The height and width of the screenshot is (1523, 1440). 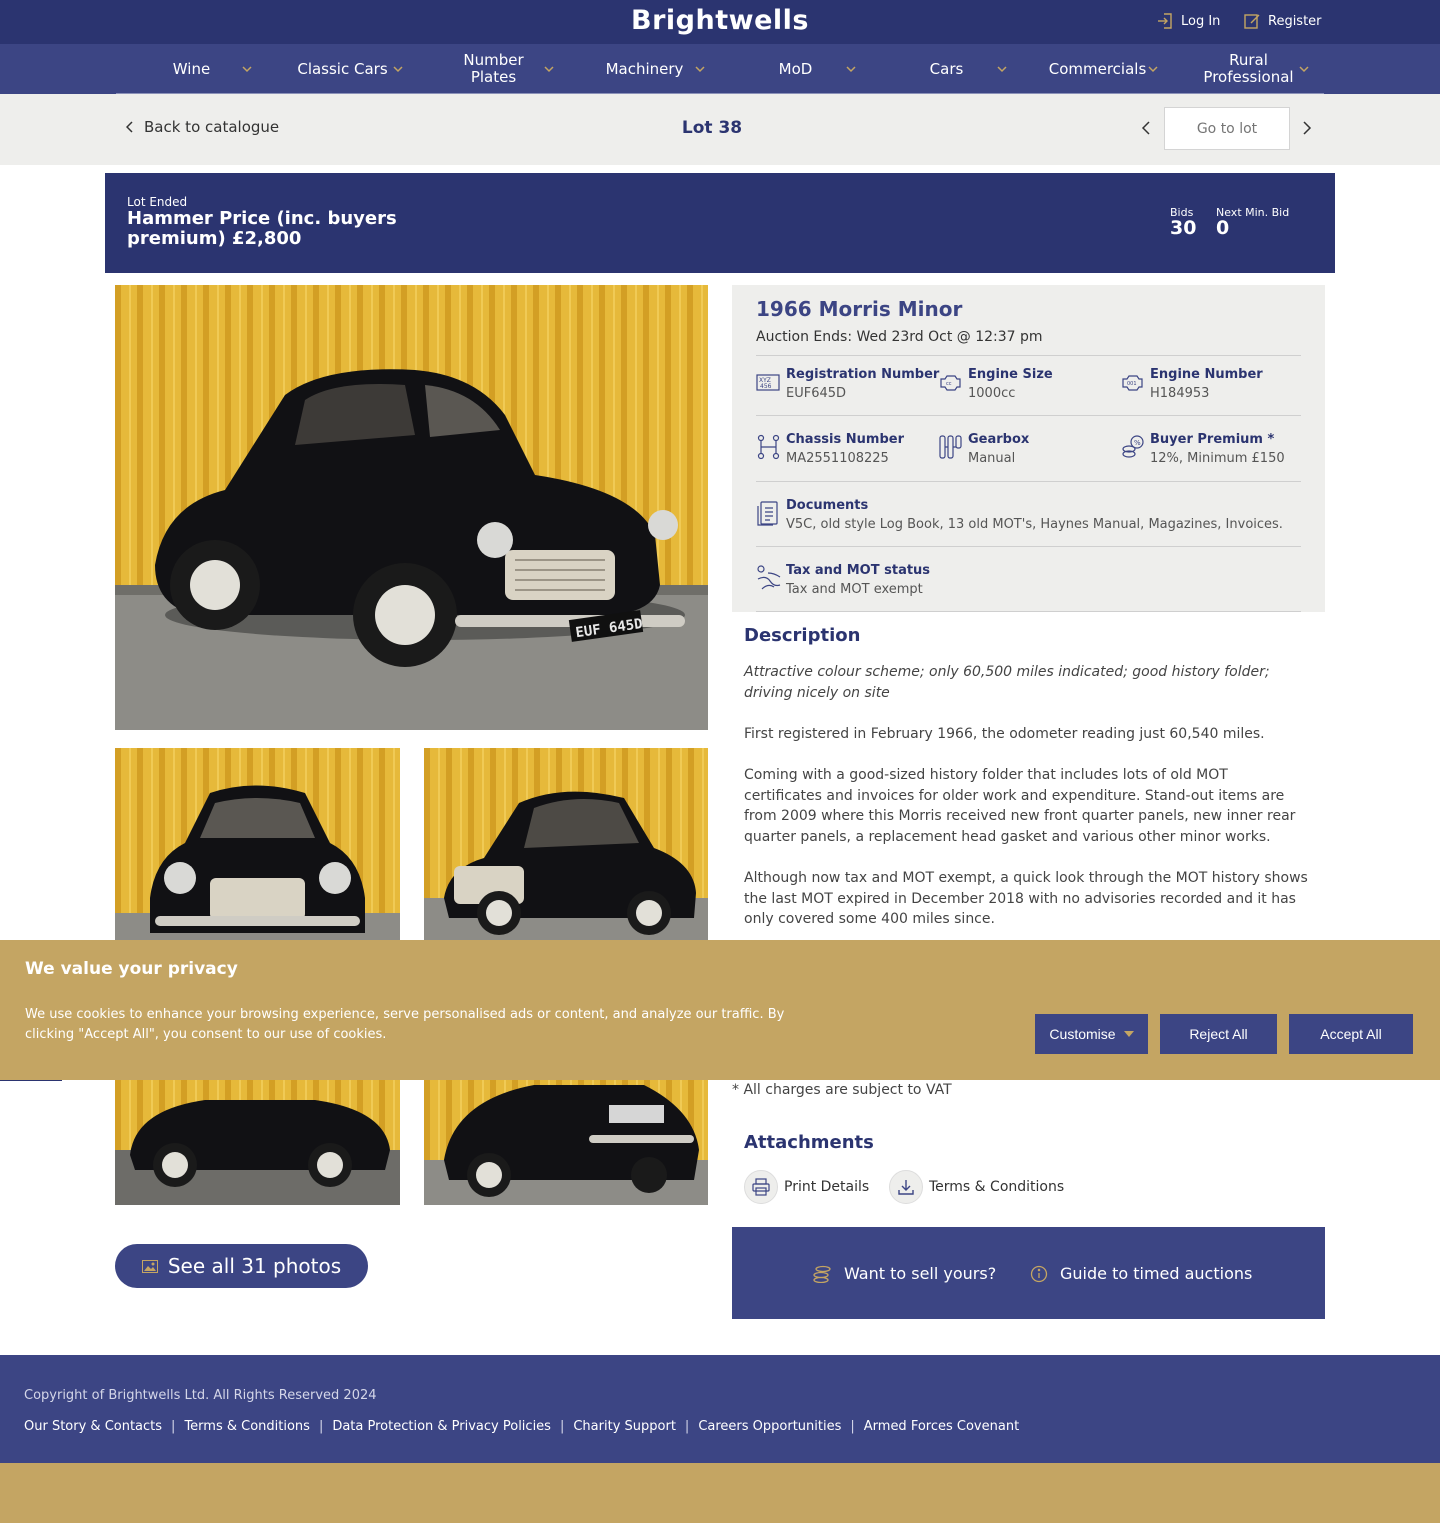 I want to click on nav-item-label: MoD, so click(x=795, y=68).